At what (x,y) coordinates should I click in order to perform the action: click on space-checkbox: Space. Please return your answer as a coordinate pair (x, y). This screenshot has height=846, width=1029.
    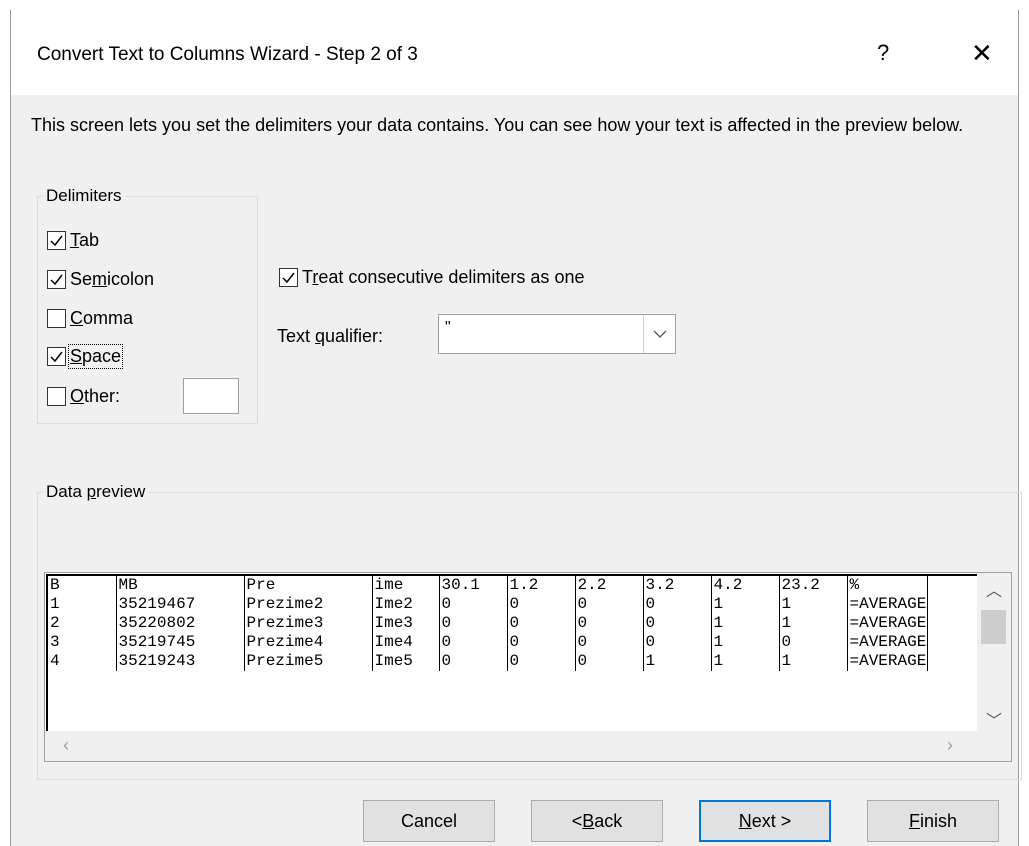
    Looking at the image, I should click on (85, 356).